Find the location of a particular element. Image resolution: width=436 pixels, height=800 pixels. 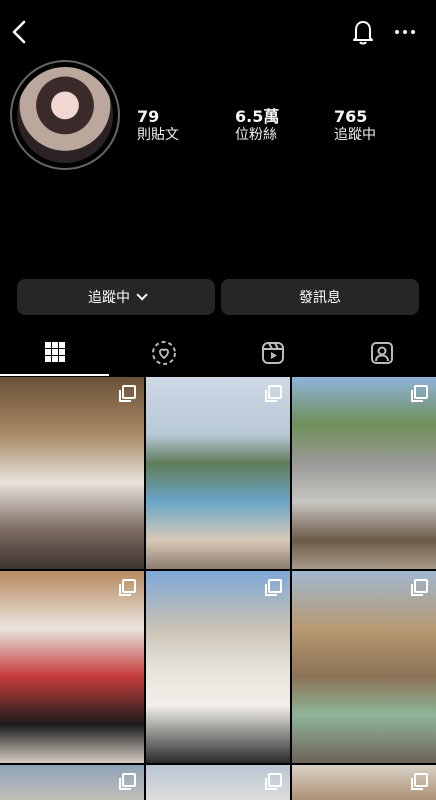

back-icon is located at coordinates (20, 32).